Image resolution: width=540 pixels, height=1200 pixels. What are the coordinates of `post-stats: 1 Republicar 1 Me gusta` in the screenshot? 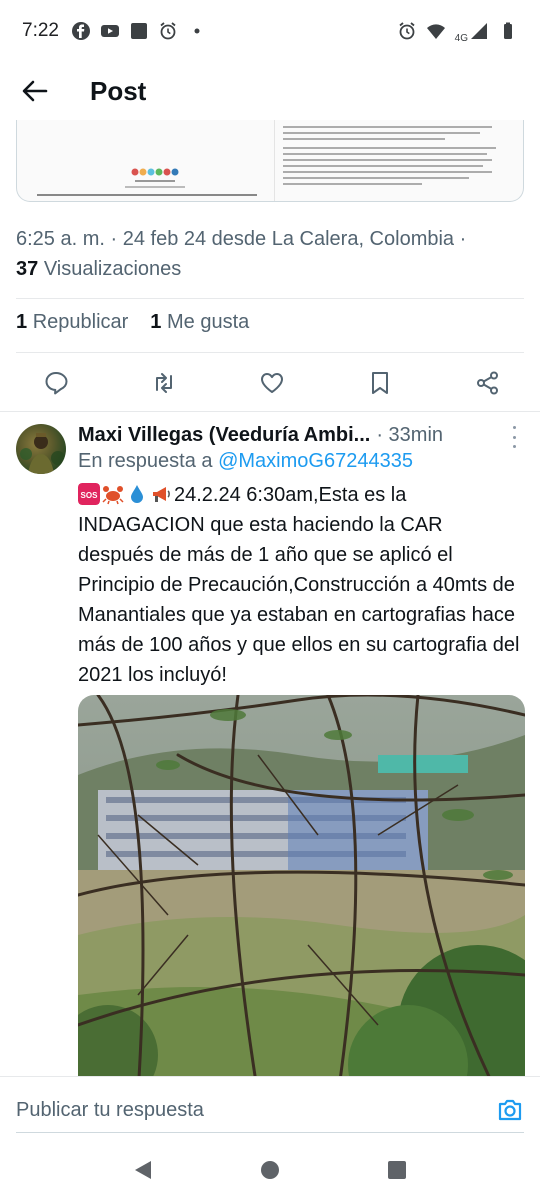 It's located at (132, 322).